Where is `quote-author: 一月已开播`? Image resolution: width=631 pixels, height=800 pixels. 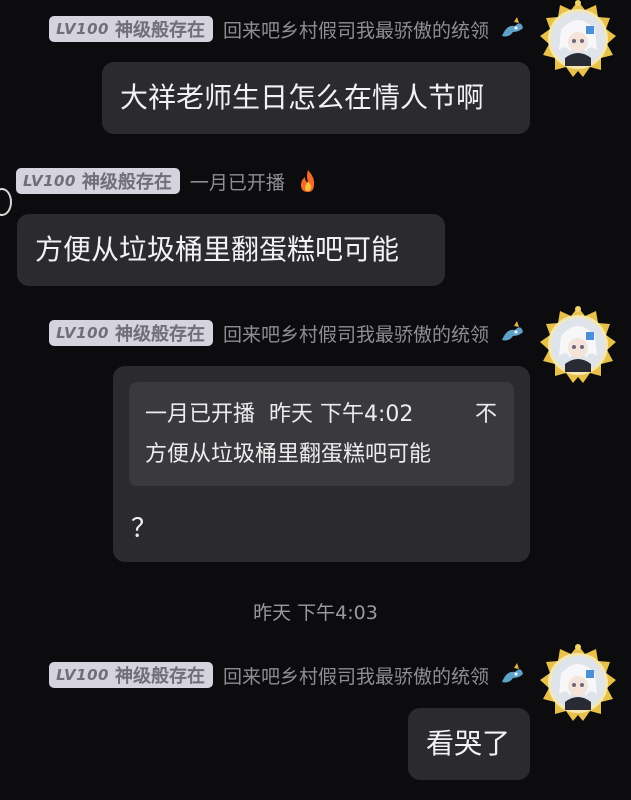
quote-author: 一月已开播 is located at coordinates (200, 414).